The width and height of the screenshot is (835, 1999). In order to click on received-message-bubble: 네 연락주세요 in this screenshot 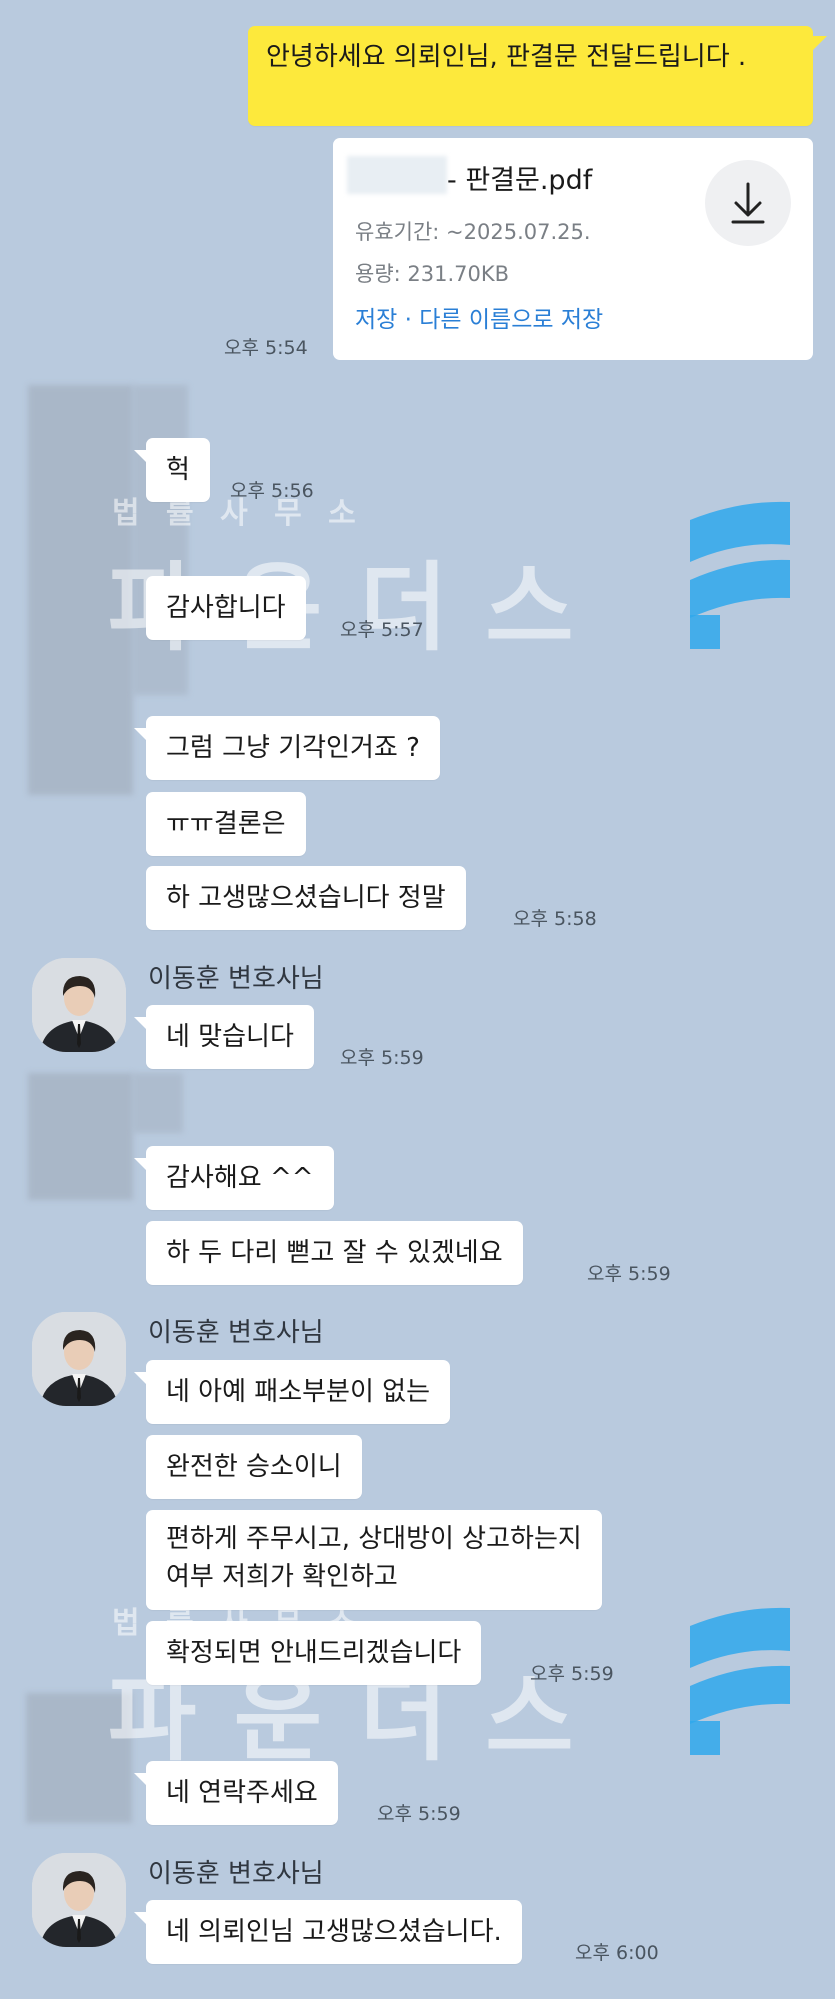, I will do `click(236, 1793)`.